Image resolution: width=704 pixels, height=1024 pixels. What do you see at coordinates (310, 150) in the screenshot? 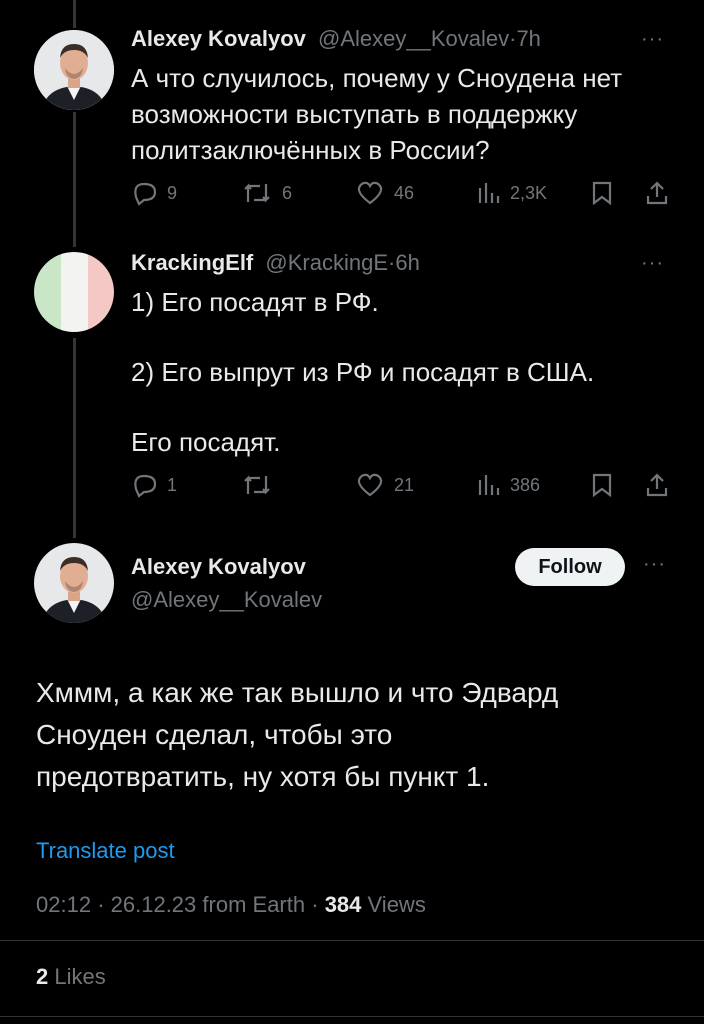
I see `tweet-line: политзаключённых в России?` at bounding box center [310, 150].